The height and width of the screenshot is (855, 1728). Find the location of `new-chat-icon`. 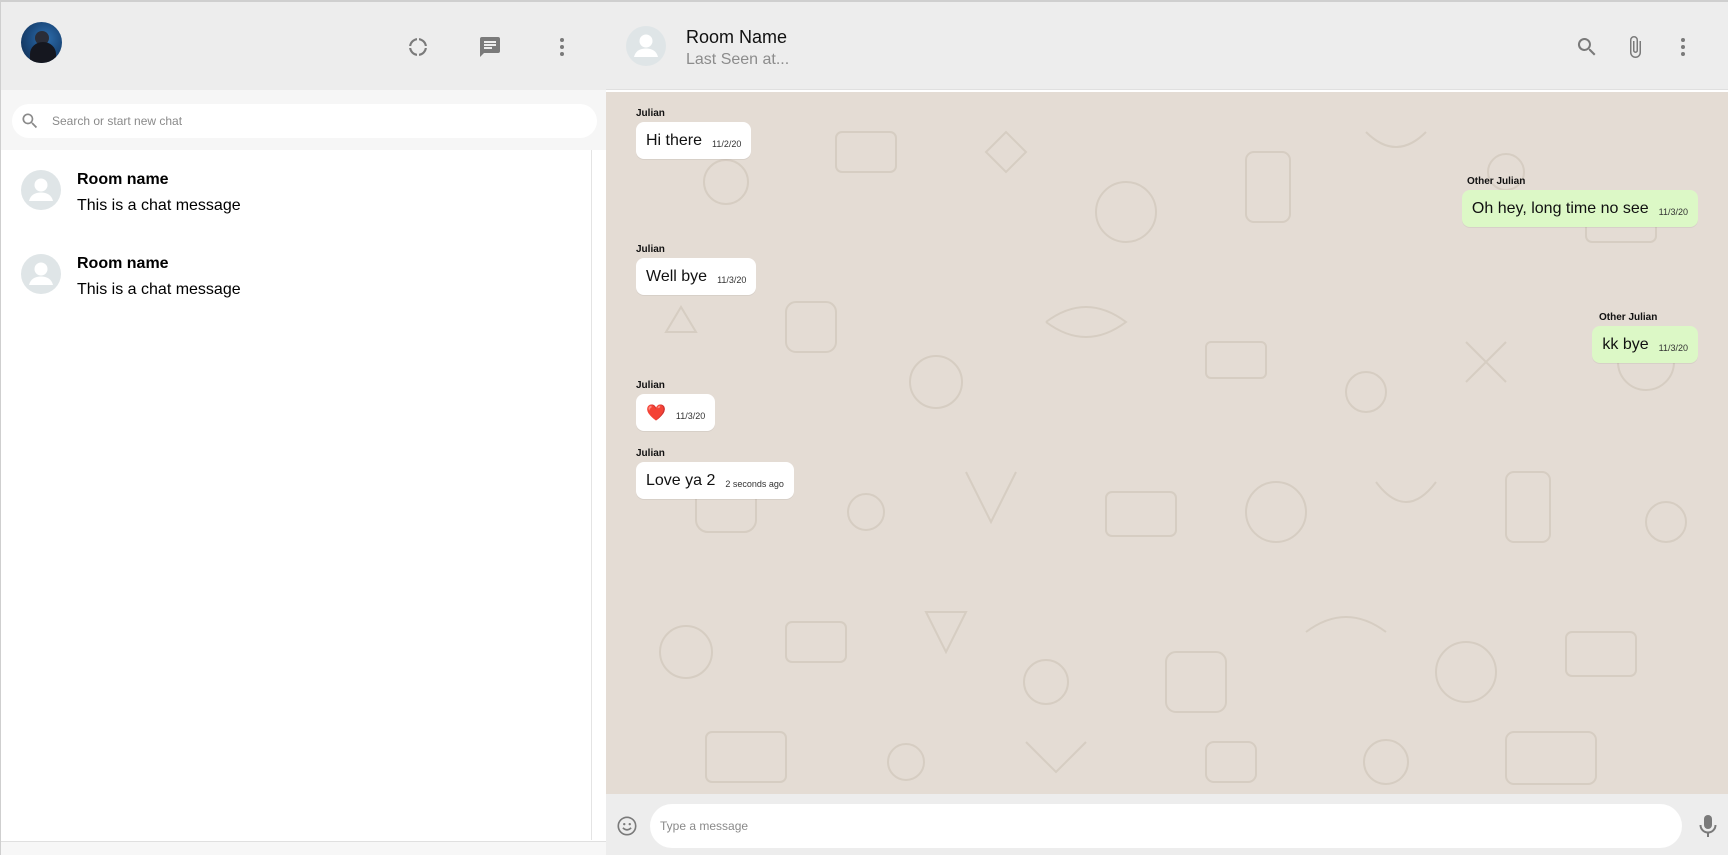

new-chat-icon is located at coordinates (490, 47).